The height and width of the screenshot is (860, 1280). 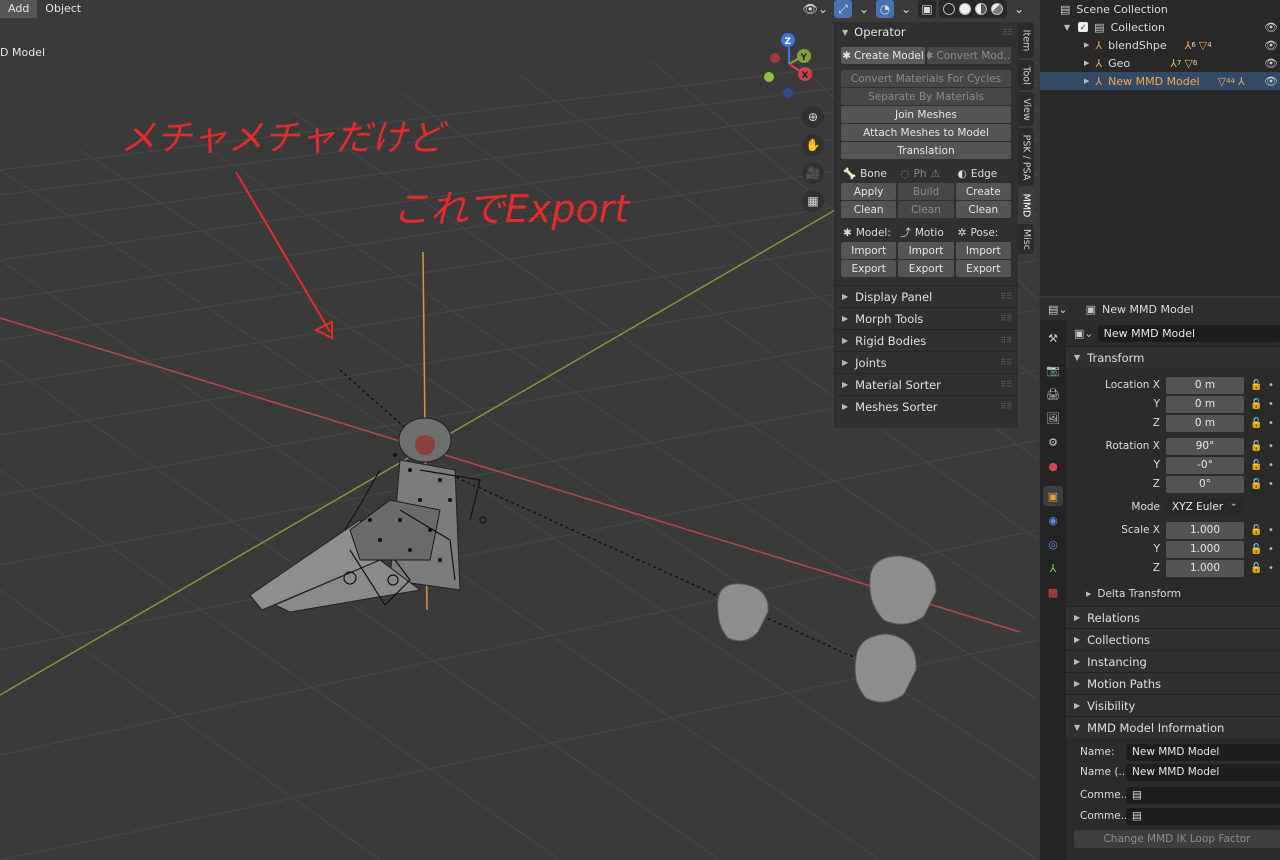 I want to click on collection-checkbox: ✓, so click(x=1083, y=27).